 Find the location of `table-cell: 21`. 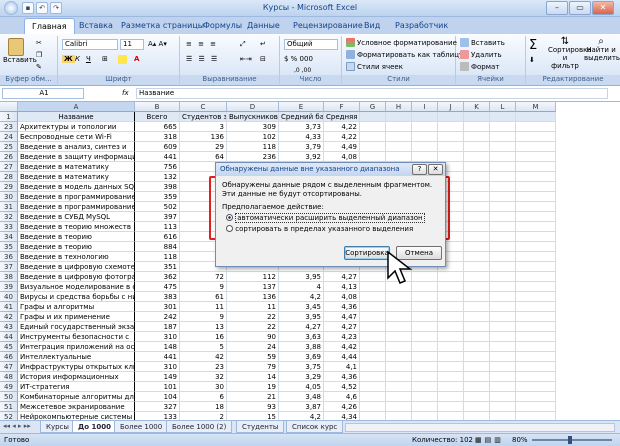

table-cell: 21 is located at coordinates (253, 397).